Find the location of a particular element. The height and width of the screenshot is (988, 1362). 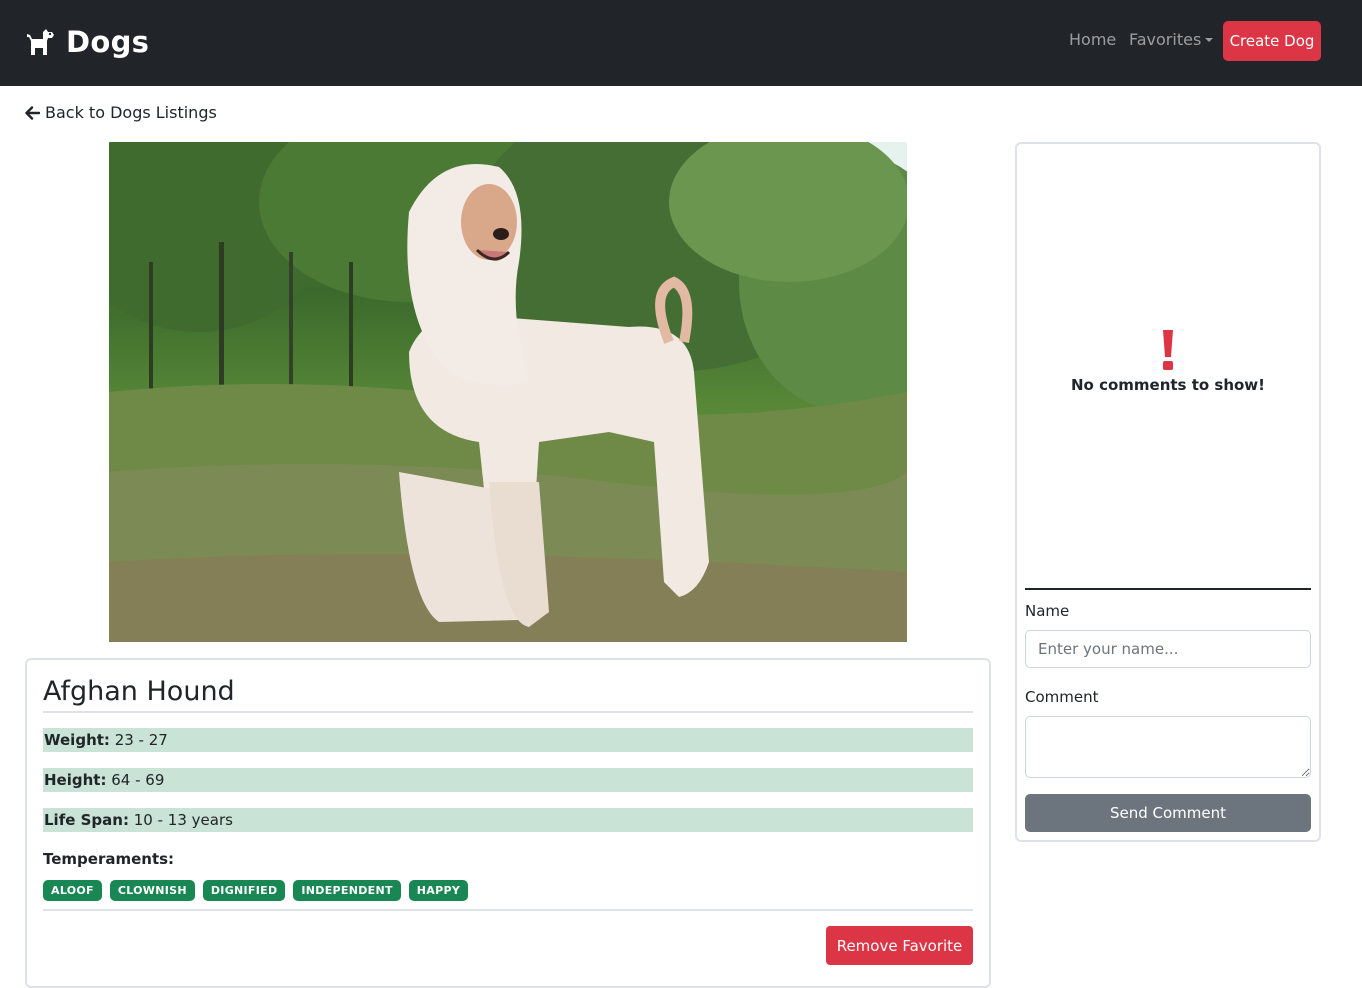

life-span-row: Life Span: 10 - 13 years is located at coordinates (508, 820).